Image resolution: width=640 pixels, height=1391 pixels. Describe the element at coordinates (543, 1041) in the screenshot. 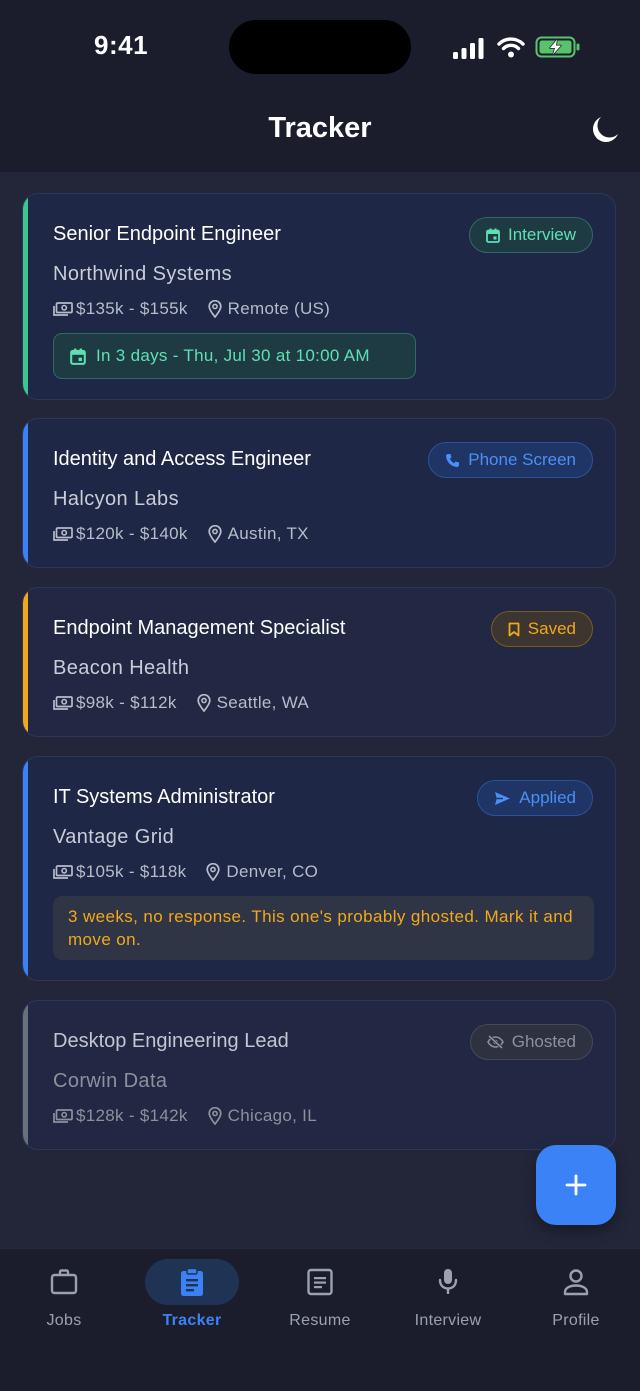

I see `status-badge-label: Ghosted` at that location.